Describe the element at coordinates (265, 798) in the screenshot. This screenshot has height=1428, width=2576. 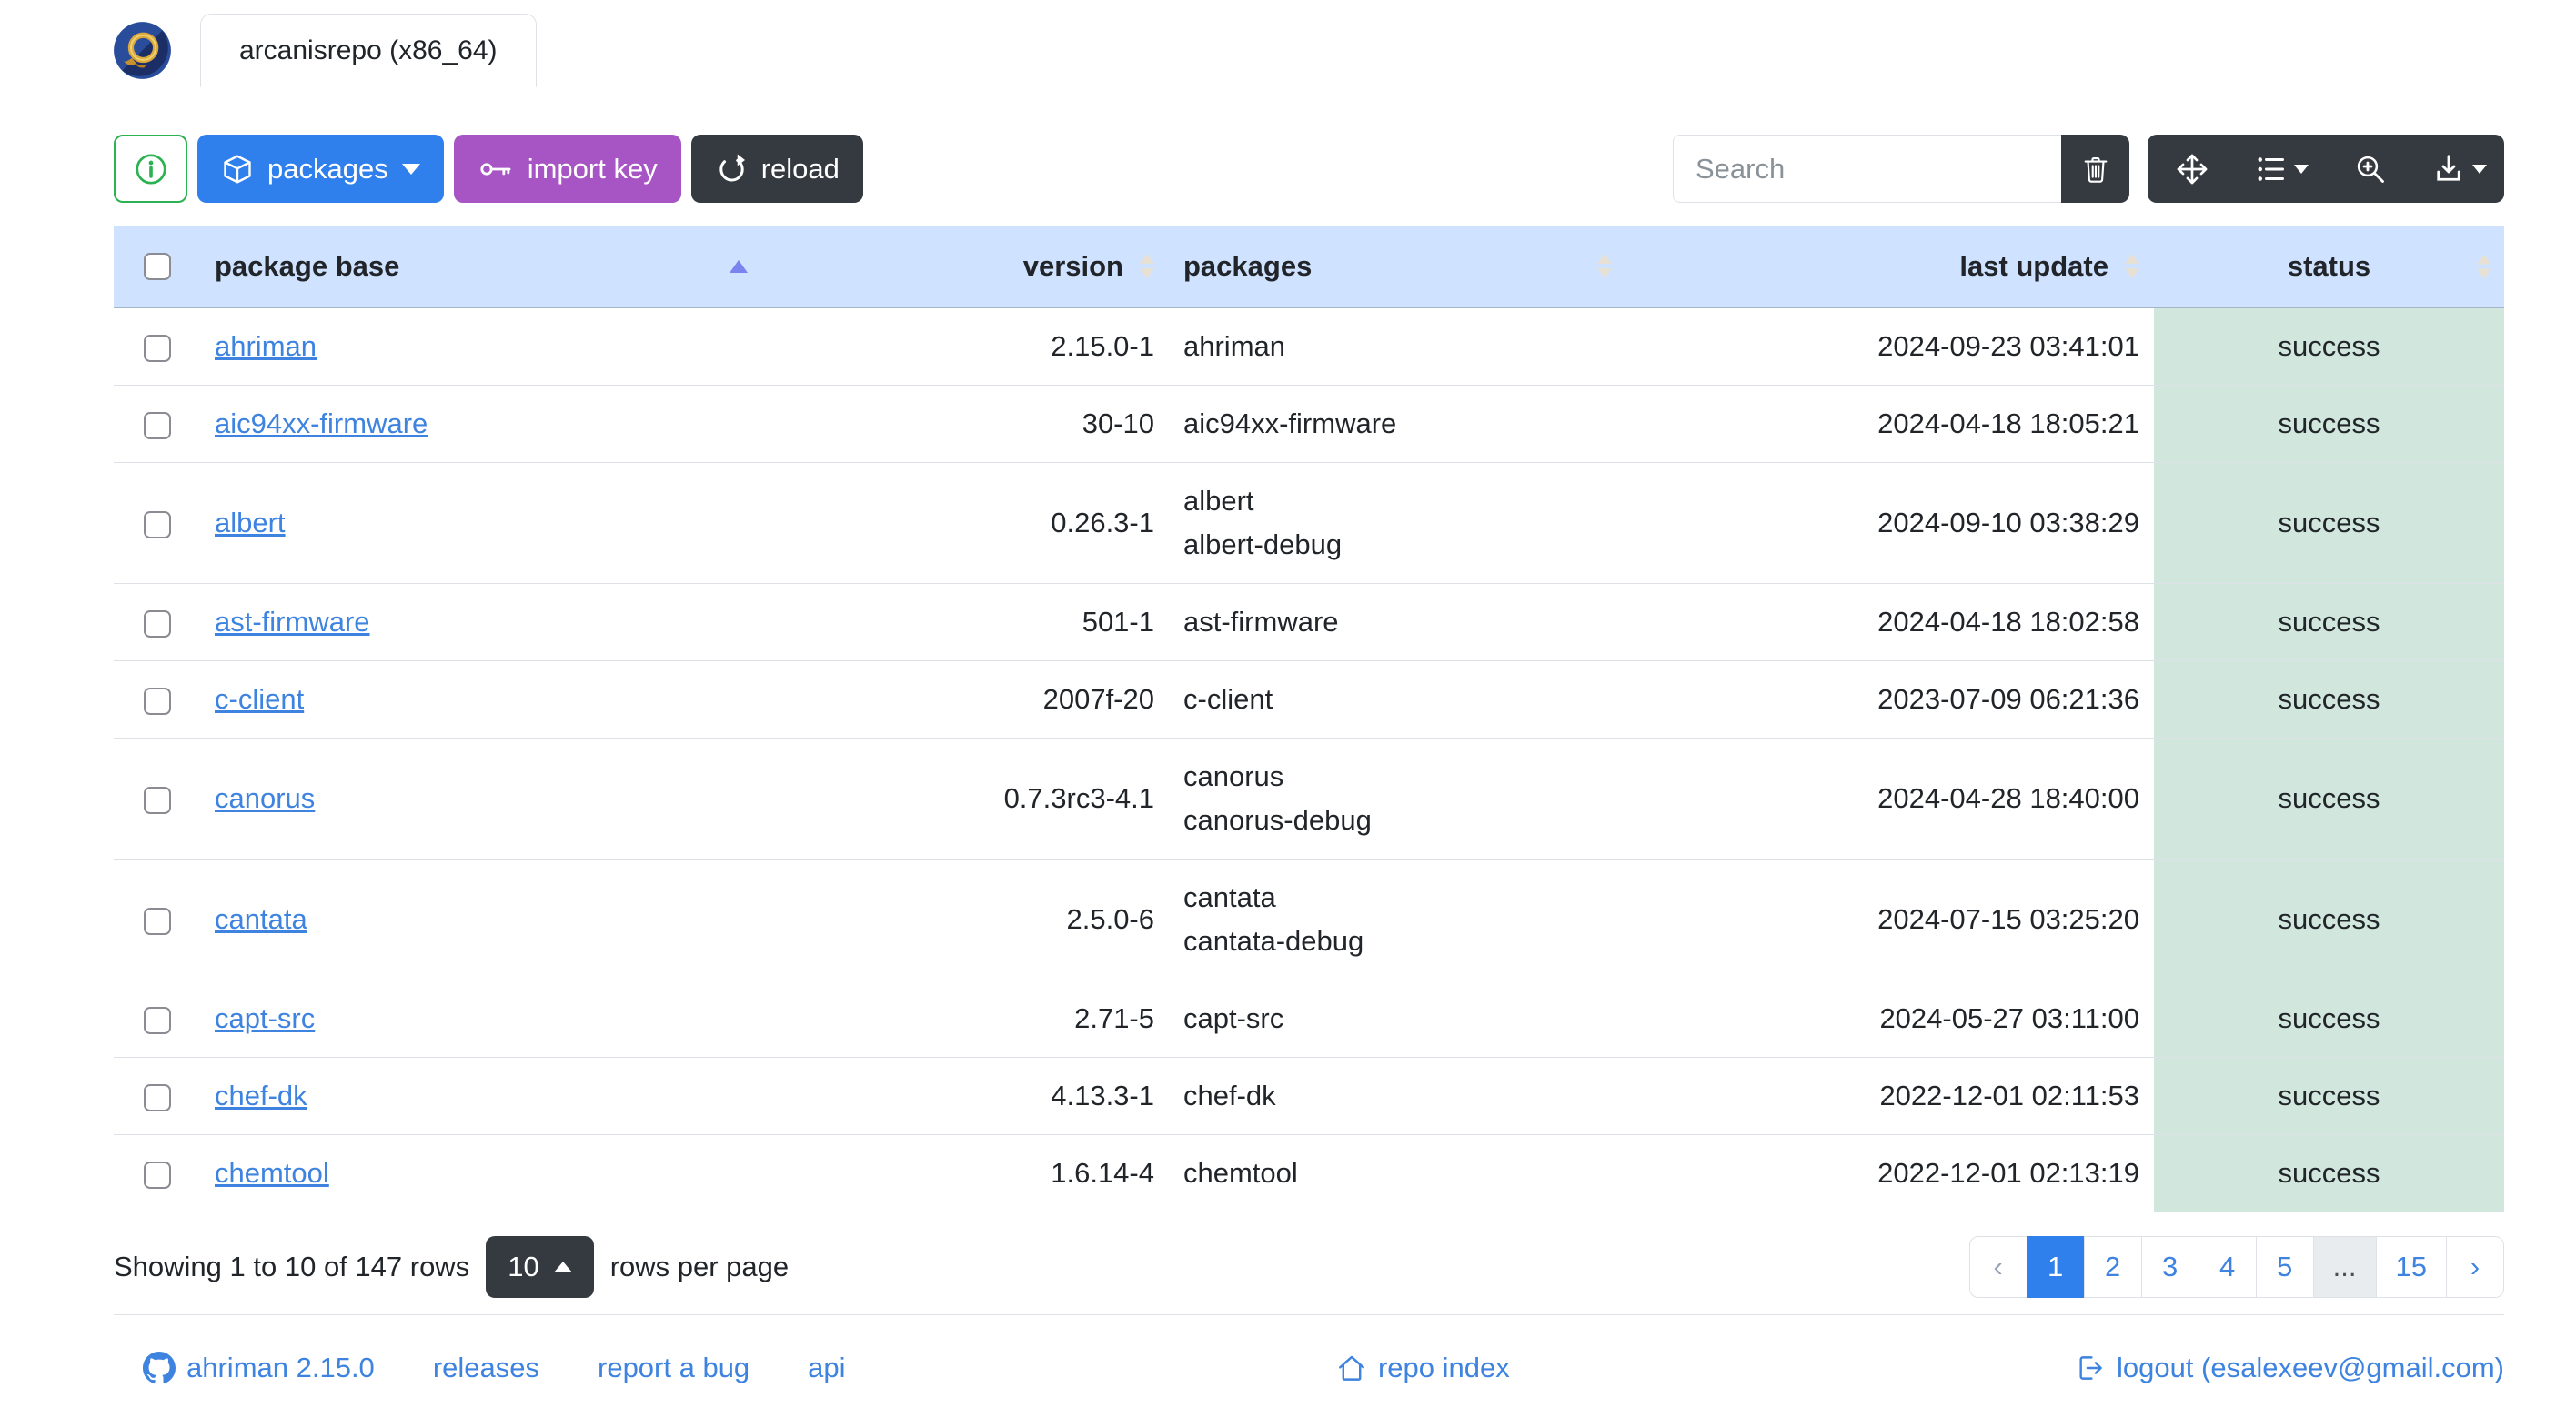
I see `package-base-link: canorus` at that location.